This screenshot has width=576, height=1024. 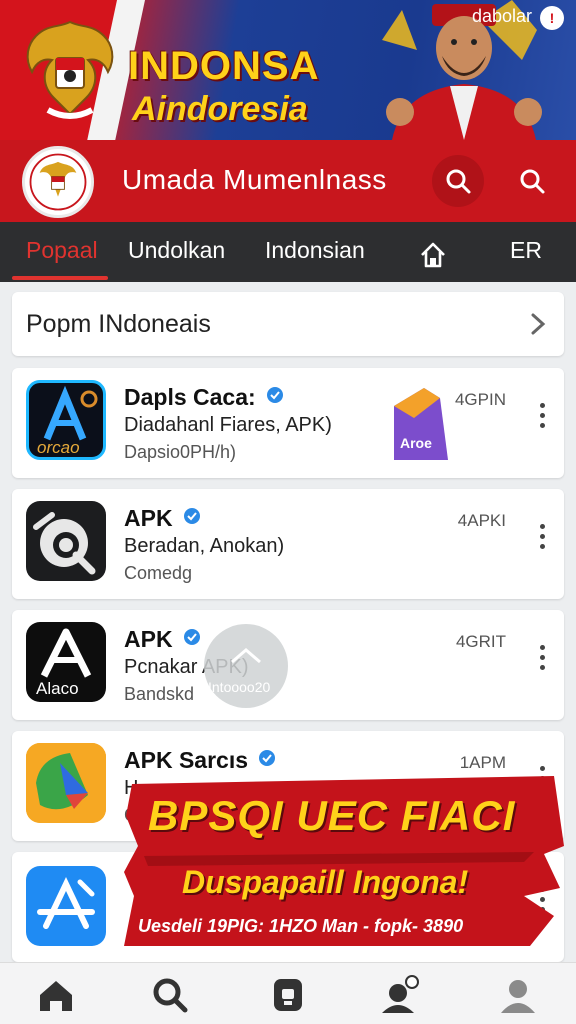 I want to click on active-tab-indicator, so click(x=60, y=278).